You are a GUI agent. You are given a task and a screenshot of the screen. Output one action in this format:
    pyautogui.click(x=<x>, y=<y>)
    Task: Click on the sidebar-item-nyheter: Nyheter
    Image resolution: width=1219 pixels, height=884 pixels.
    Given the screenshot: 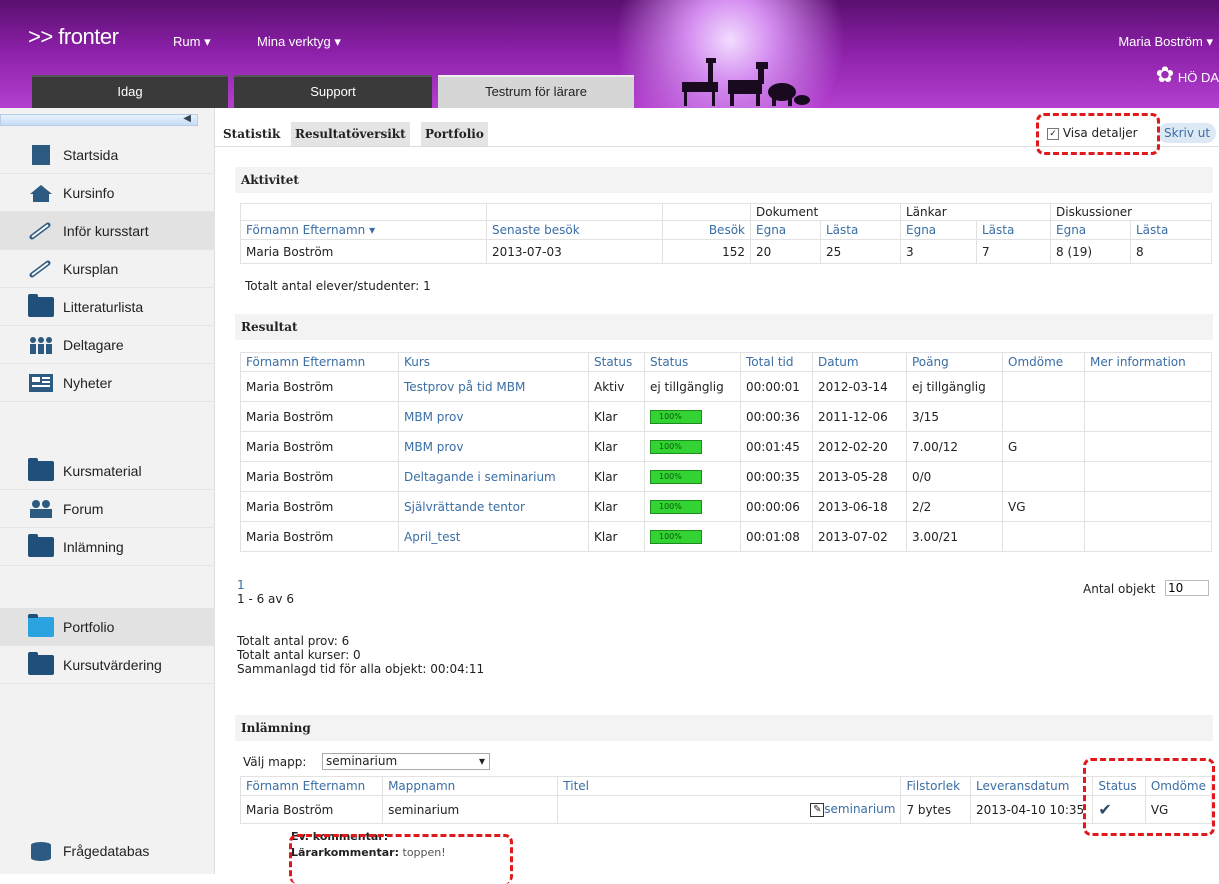 What is the action you would take?
    pyautogui.click(x=107, y=383)
    